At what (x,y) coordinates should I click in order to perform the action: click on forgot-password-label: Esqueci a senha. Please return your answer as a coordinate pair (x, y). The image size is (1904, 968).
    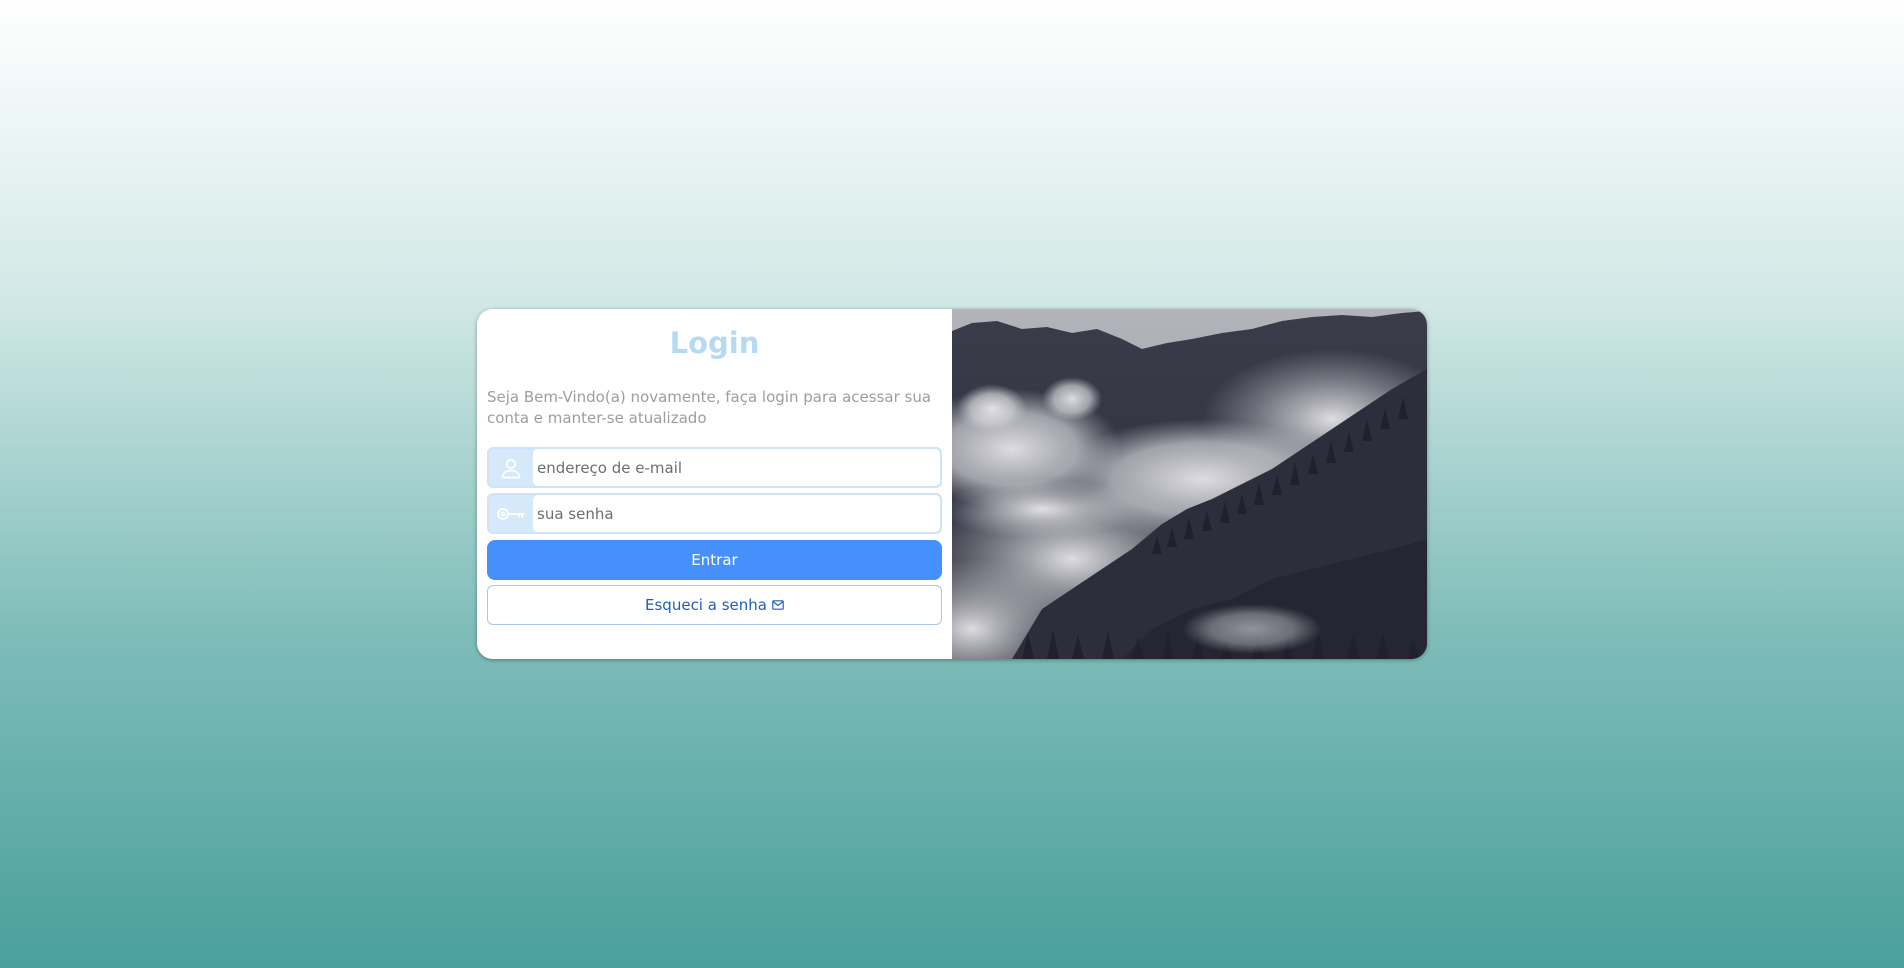
    Looking at the image, I should click on (706, 605).